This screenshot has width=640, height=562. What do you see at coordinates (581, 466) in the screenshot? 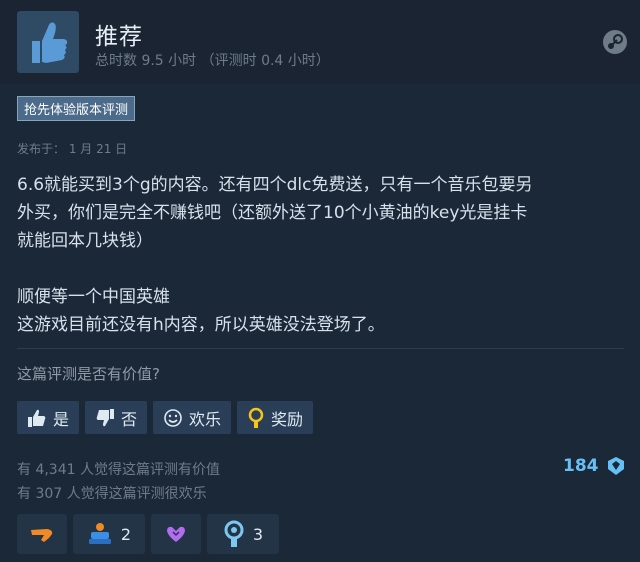
I see `award-total-value: 184` at bounding box center [581, 466].